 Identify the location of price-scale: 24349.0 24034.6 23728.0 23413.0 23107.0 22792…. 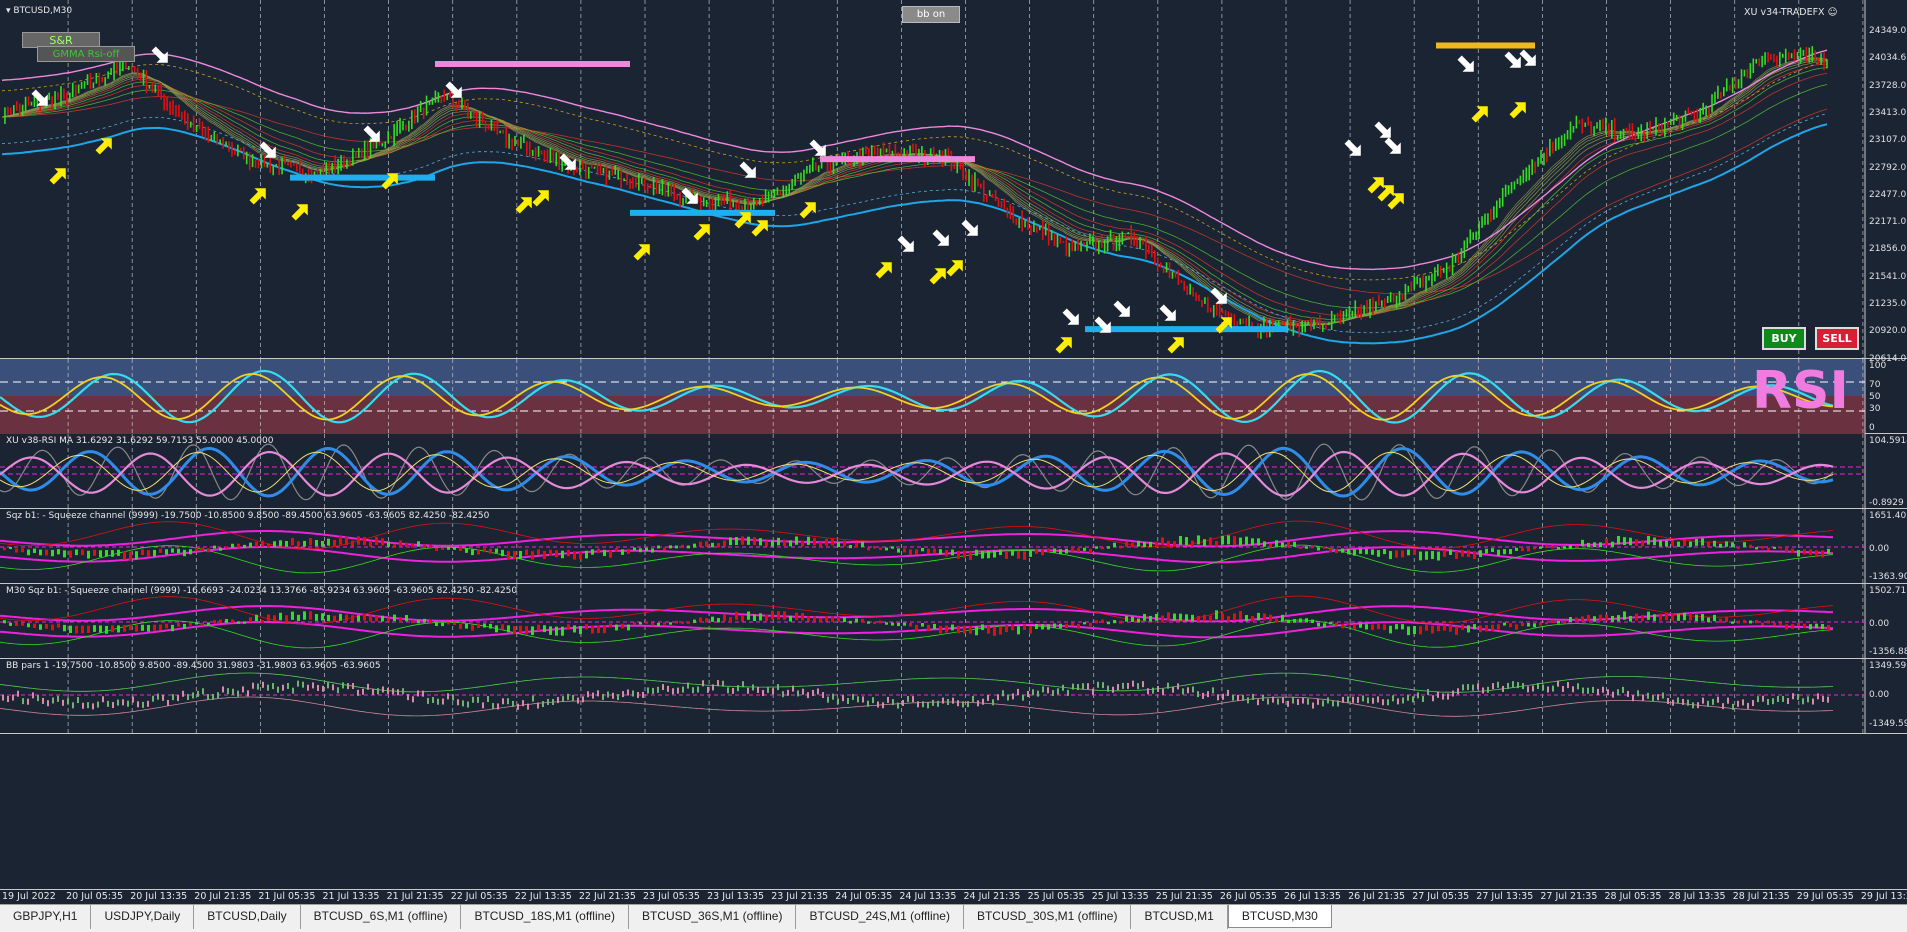
(1887, 182).